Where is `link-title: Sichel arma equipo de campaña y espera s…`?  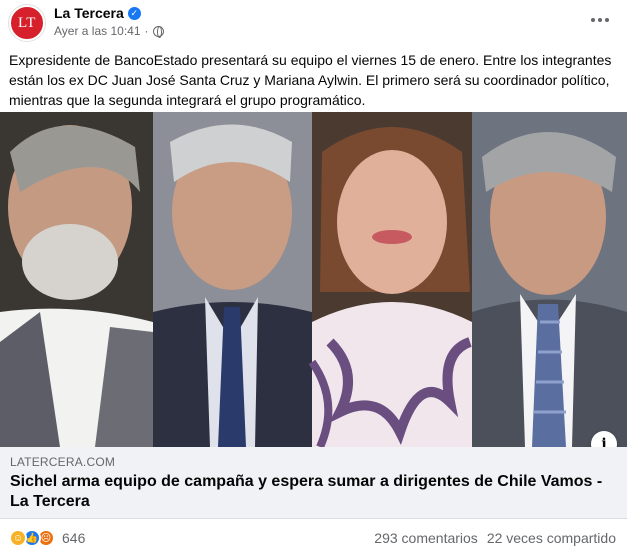 link-title: Sichel arma equipo de campaña y espera s… is located at coordinates (310, 492).